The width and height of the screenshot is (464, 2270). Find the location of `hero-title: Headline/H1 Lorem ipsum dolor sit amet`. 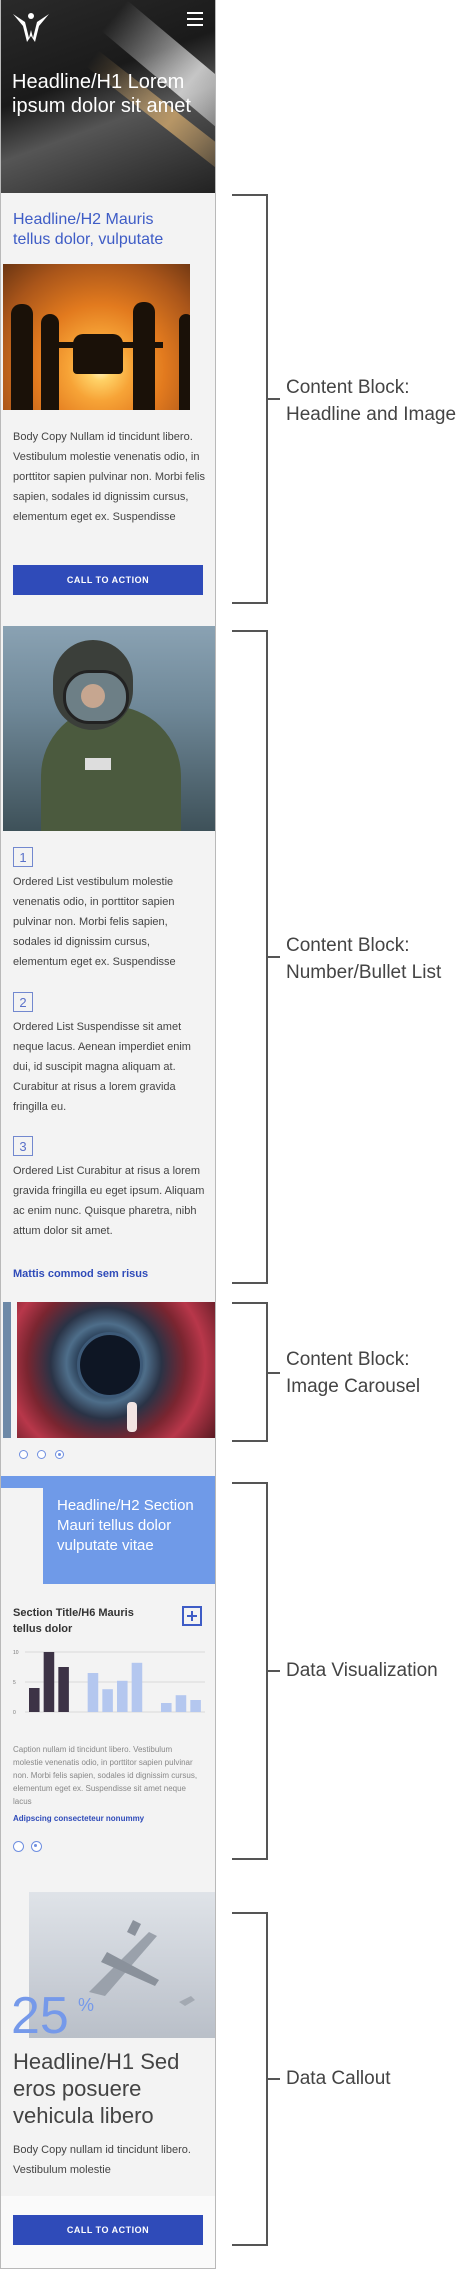

hero-title: Headline/H1 Lorem ipsum dolor sit amet is located at coordinates (101, 94).